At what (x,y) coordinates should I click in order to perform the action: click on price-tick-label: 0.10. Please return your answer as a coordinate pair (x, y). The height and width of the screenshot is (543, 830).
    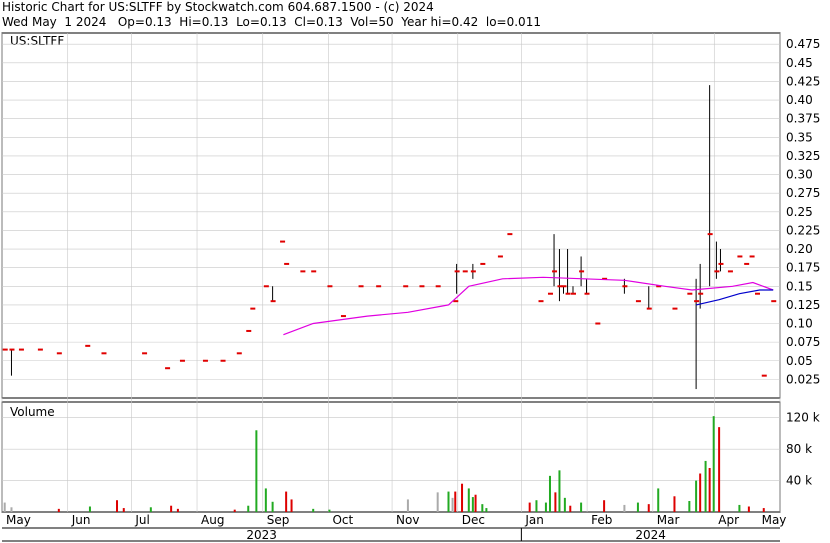
    Looking at the image, I should click on (799, 324).